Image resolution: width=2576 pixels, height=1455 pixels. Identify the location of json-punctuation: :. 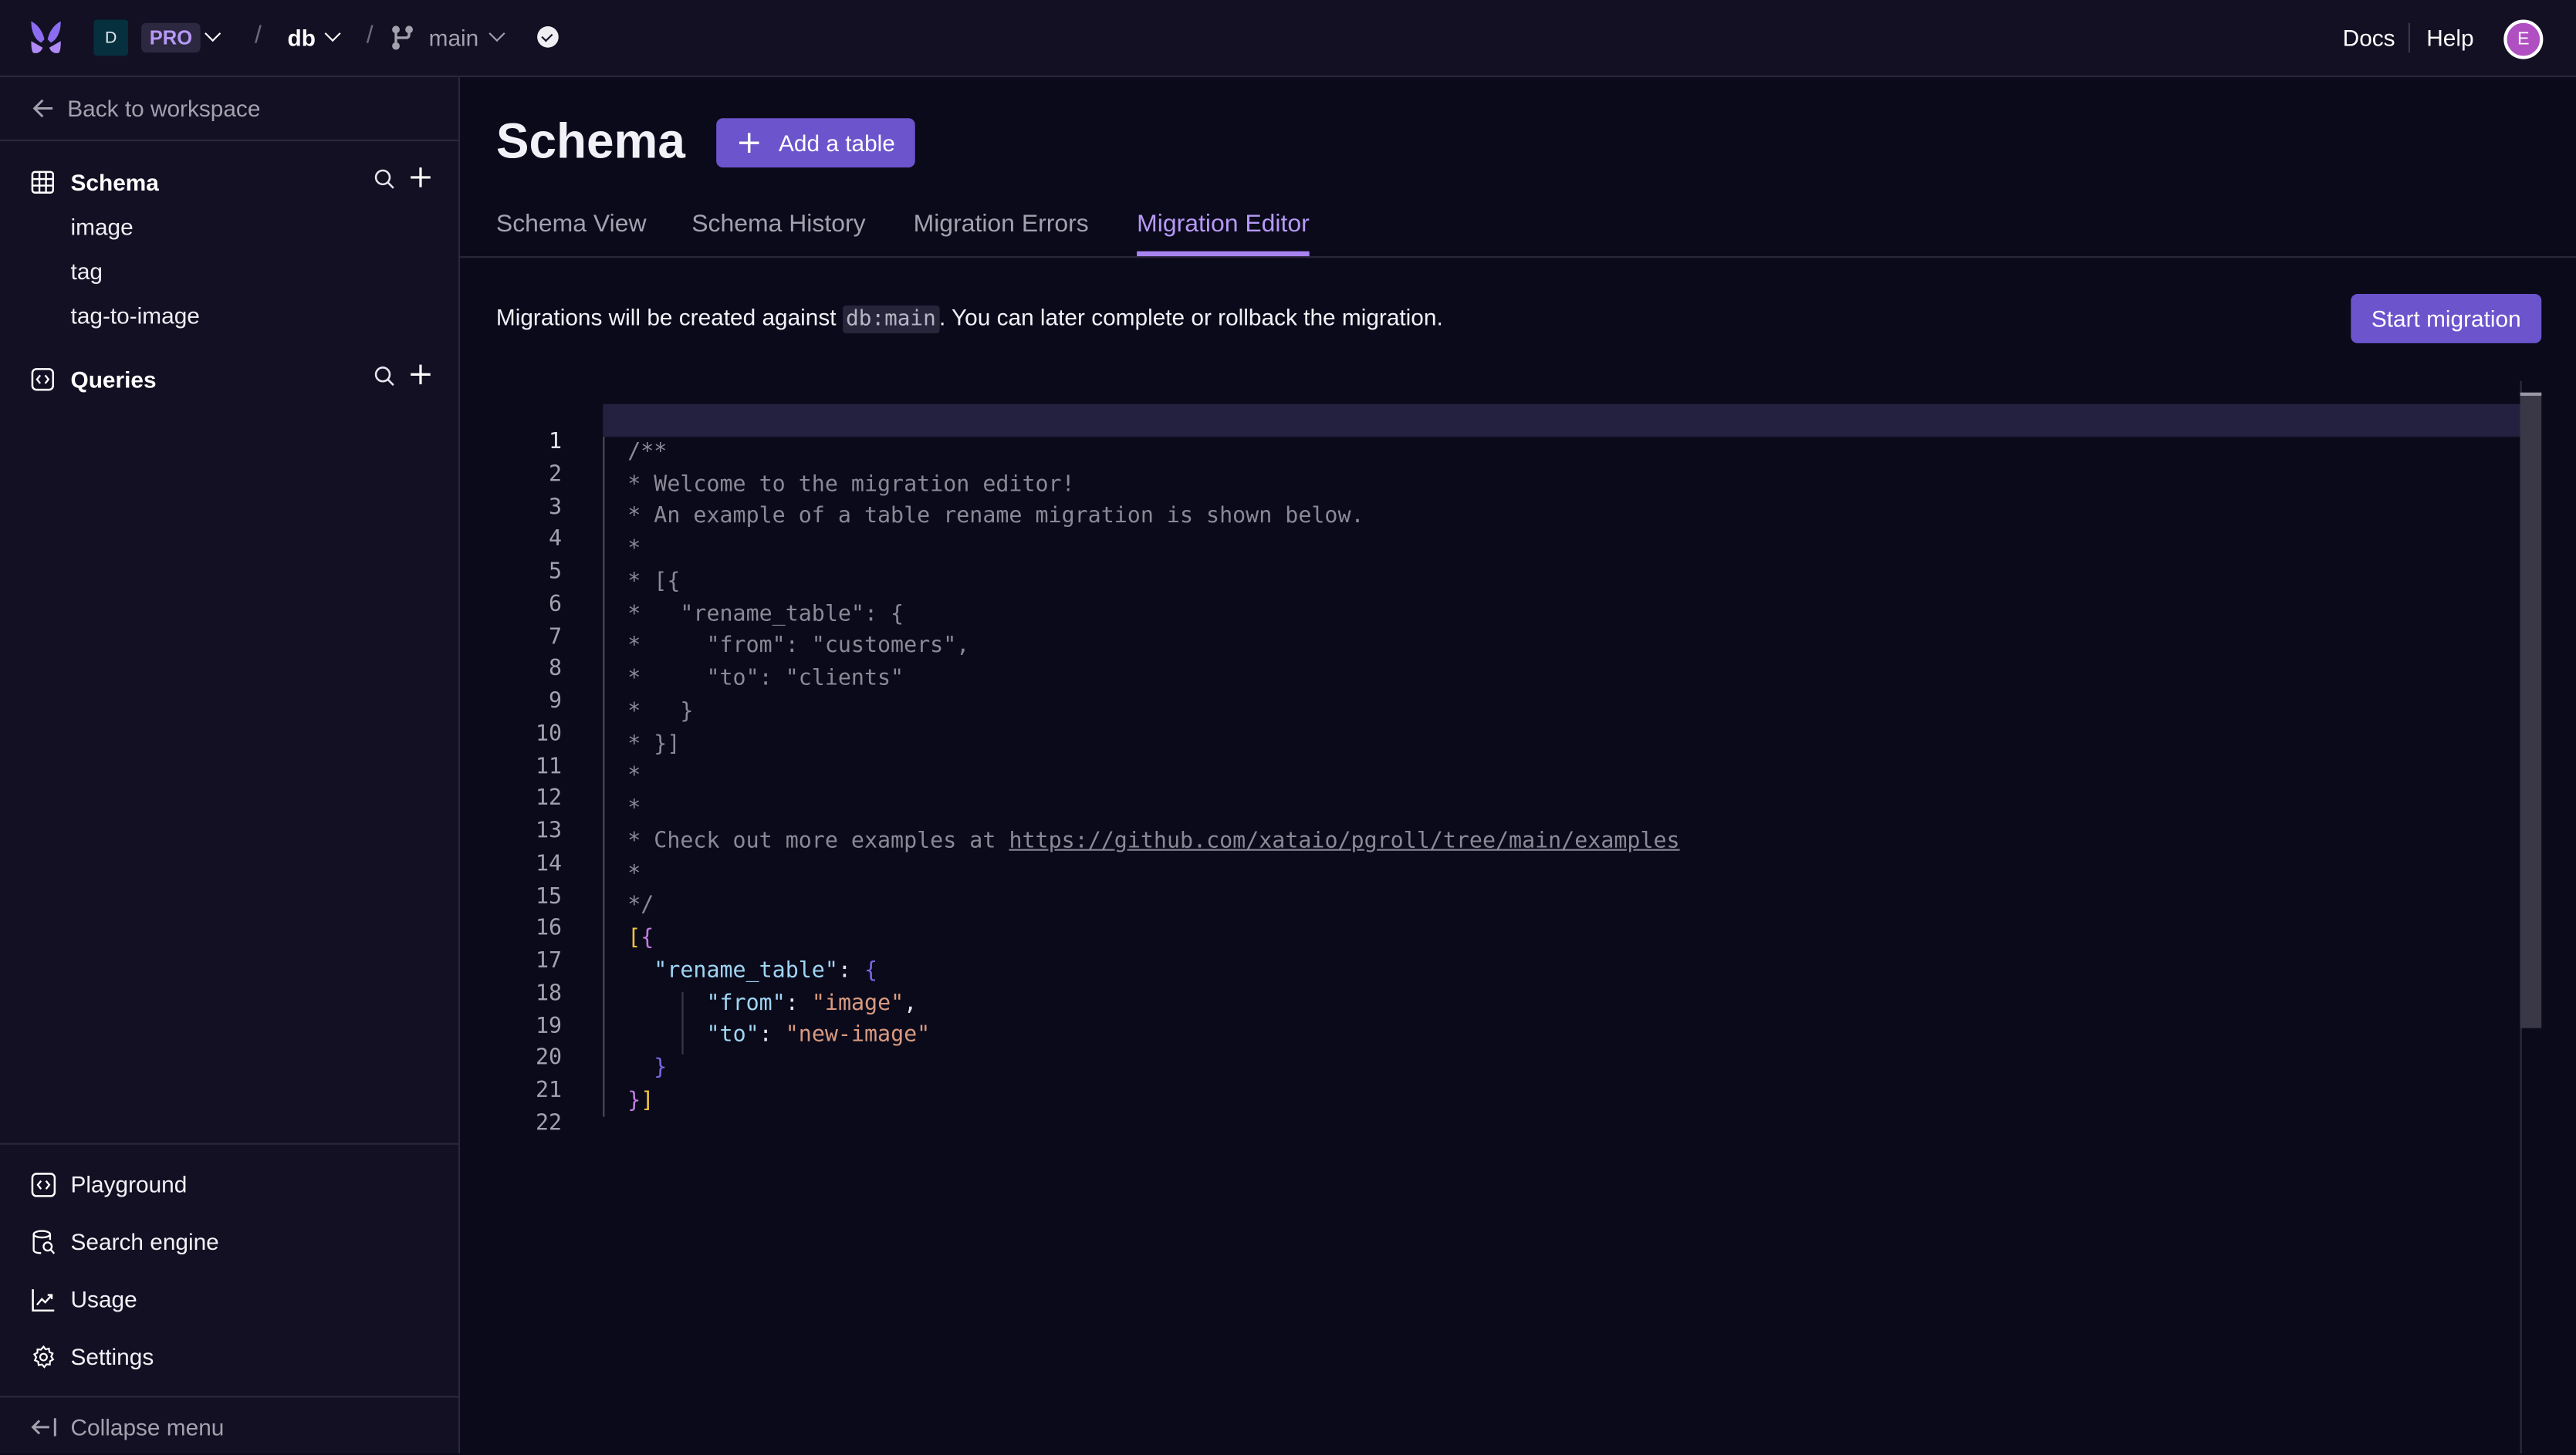
(798, 1003).